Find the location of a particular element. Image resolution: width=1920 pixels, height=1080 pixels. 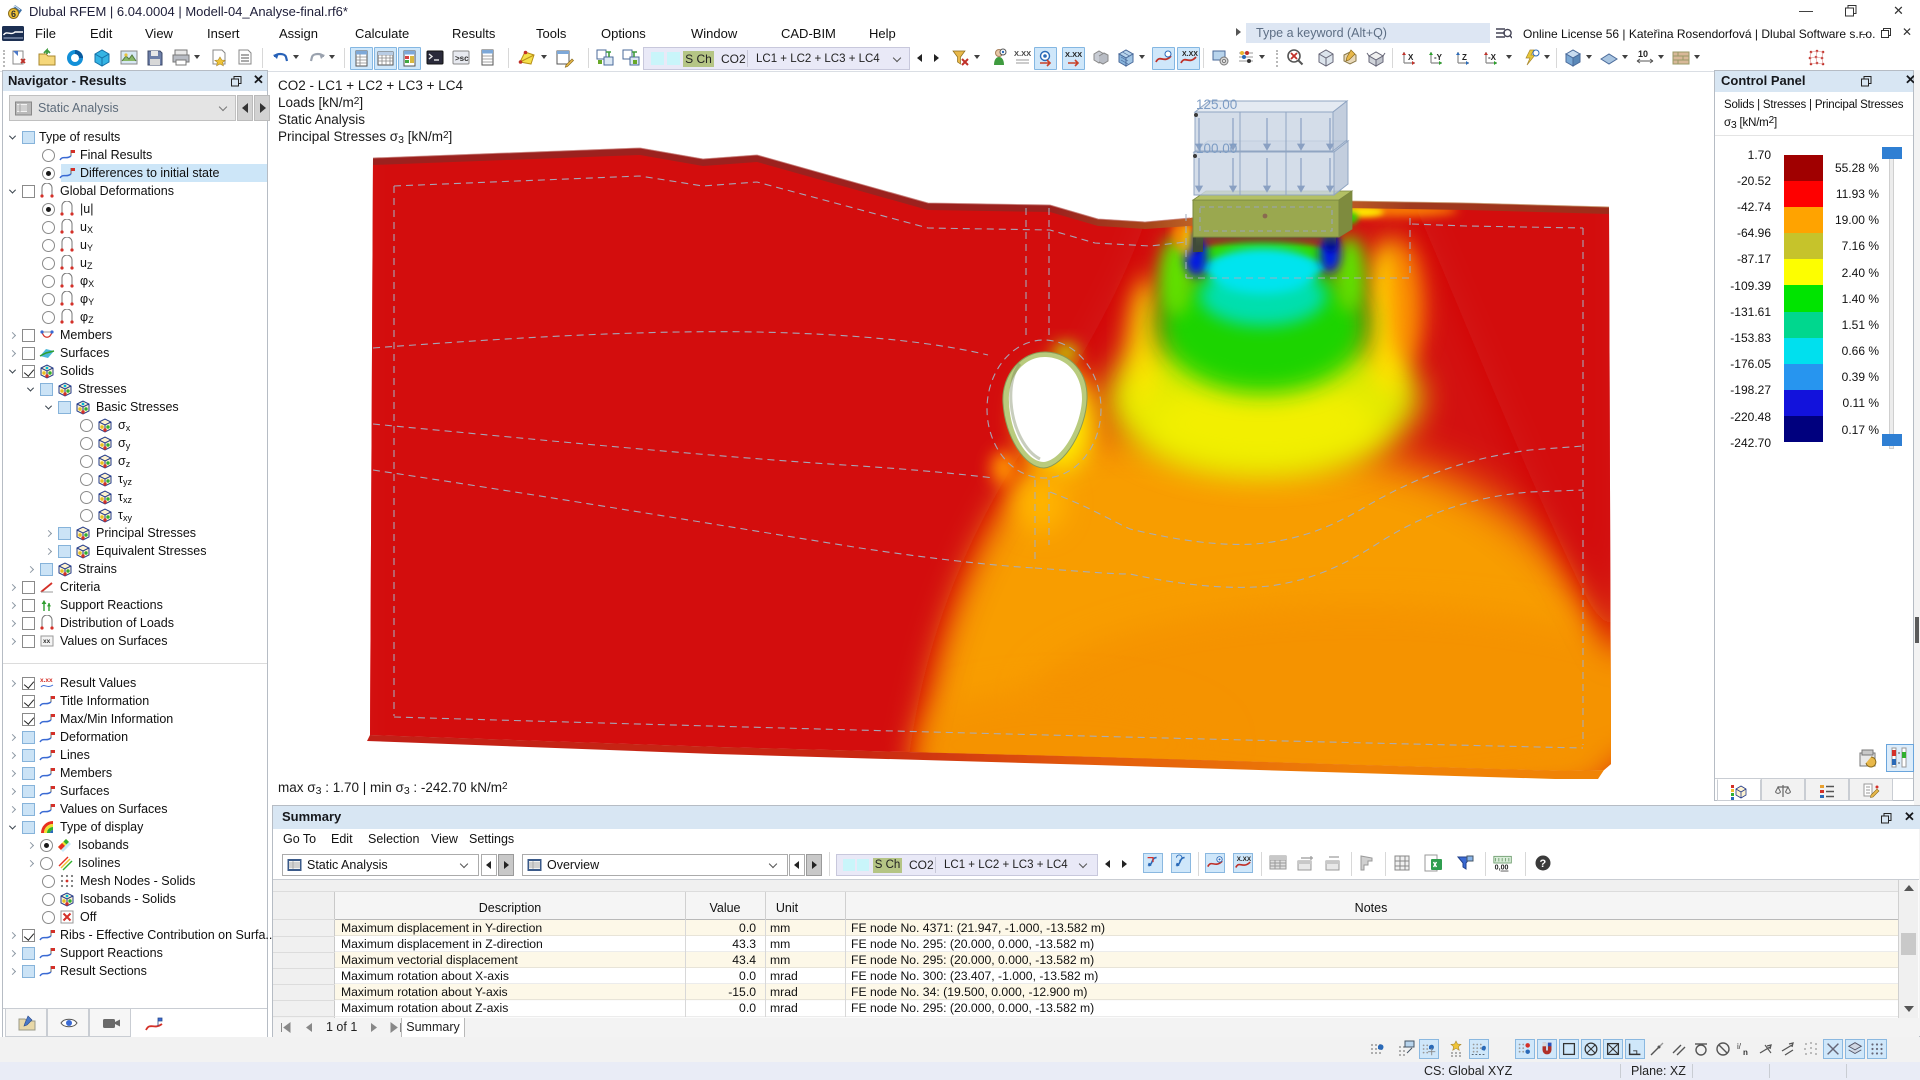

svg-text: Z is located at coordinates (1464, 57).